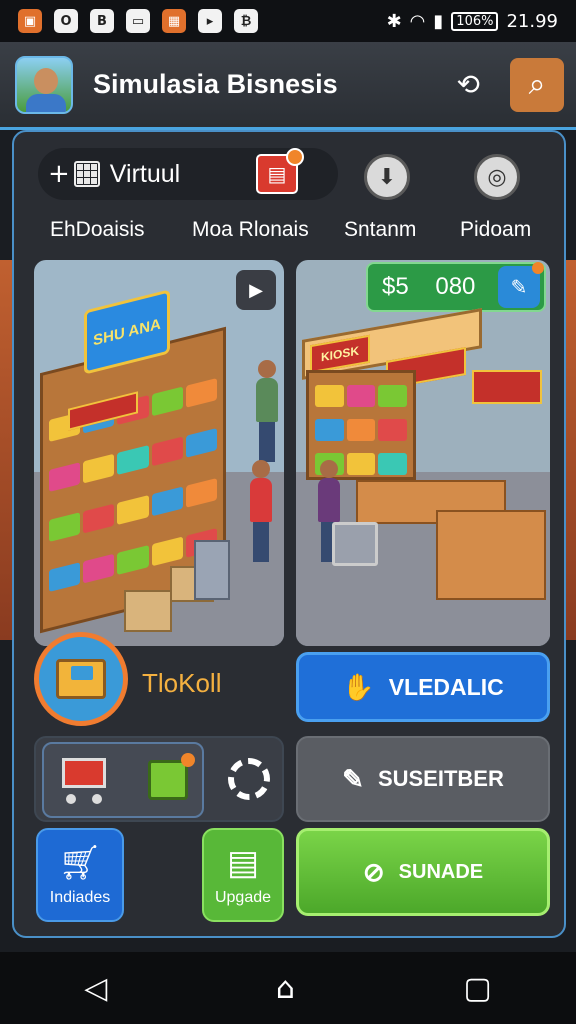 Image resolution: width=576 pixels, height=1024 pixels. I want to click on settings-dial-icon: ◎, so click(497, 177).